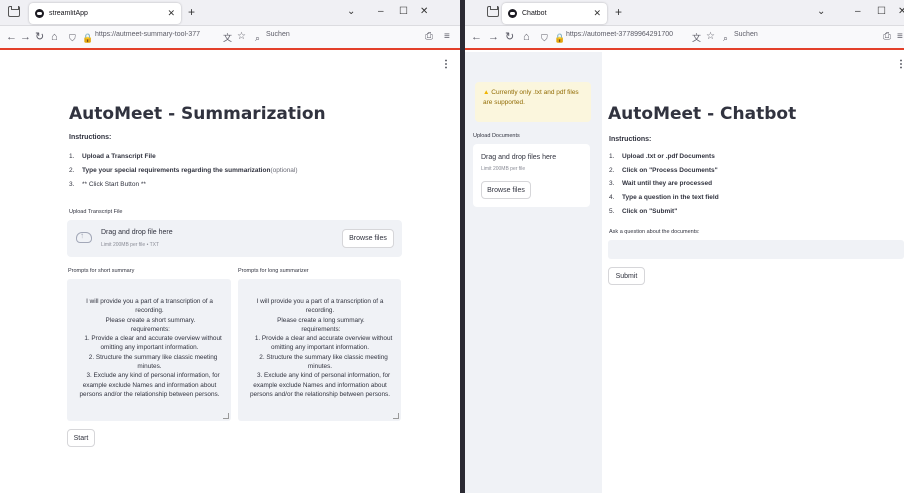 This screenshot has height=493, width=904. What do you see at coordinates (663, 170) in the screenshot?
I see `step-item: 2. Click on "Process Documents"` at bounding box center [663, 170].